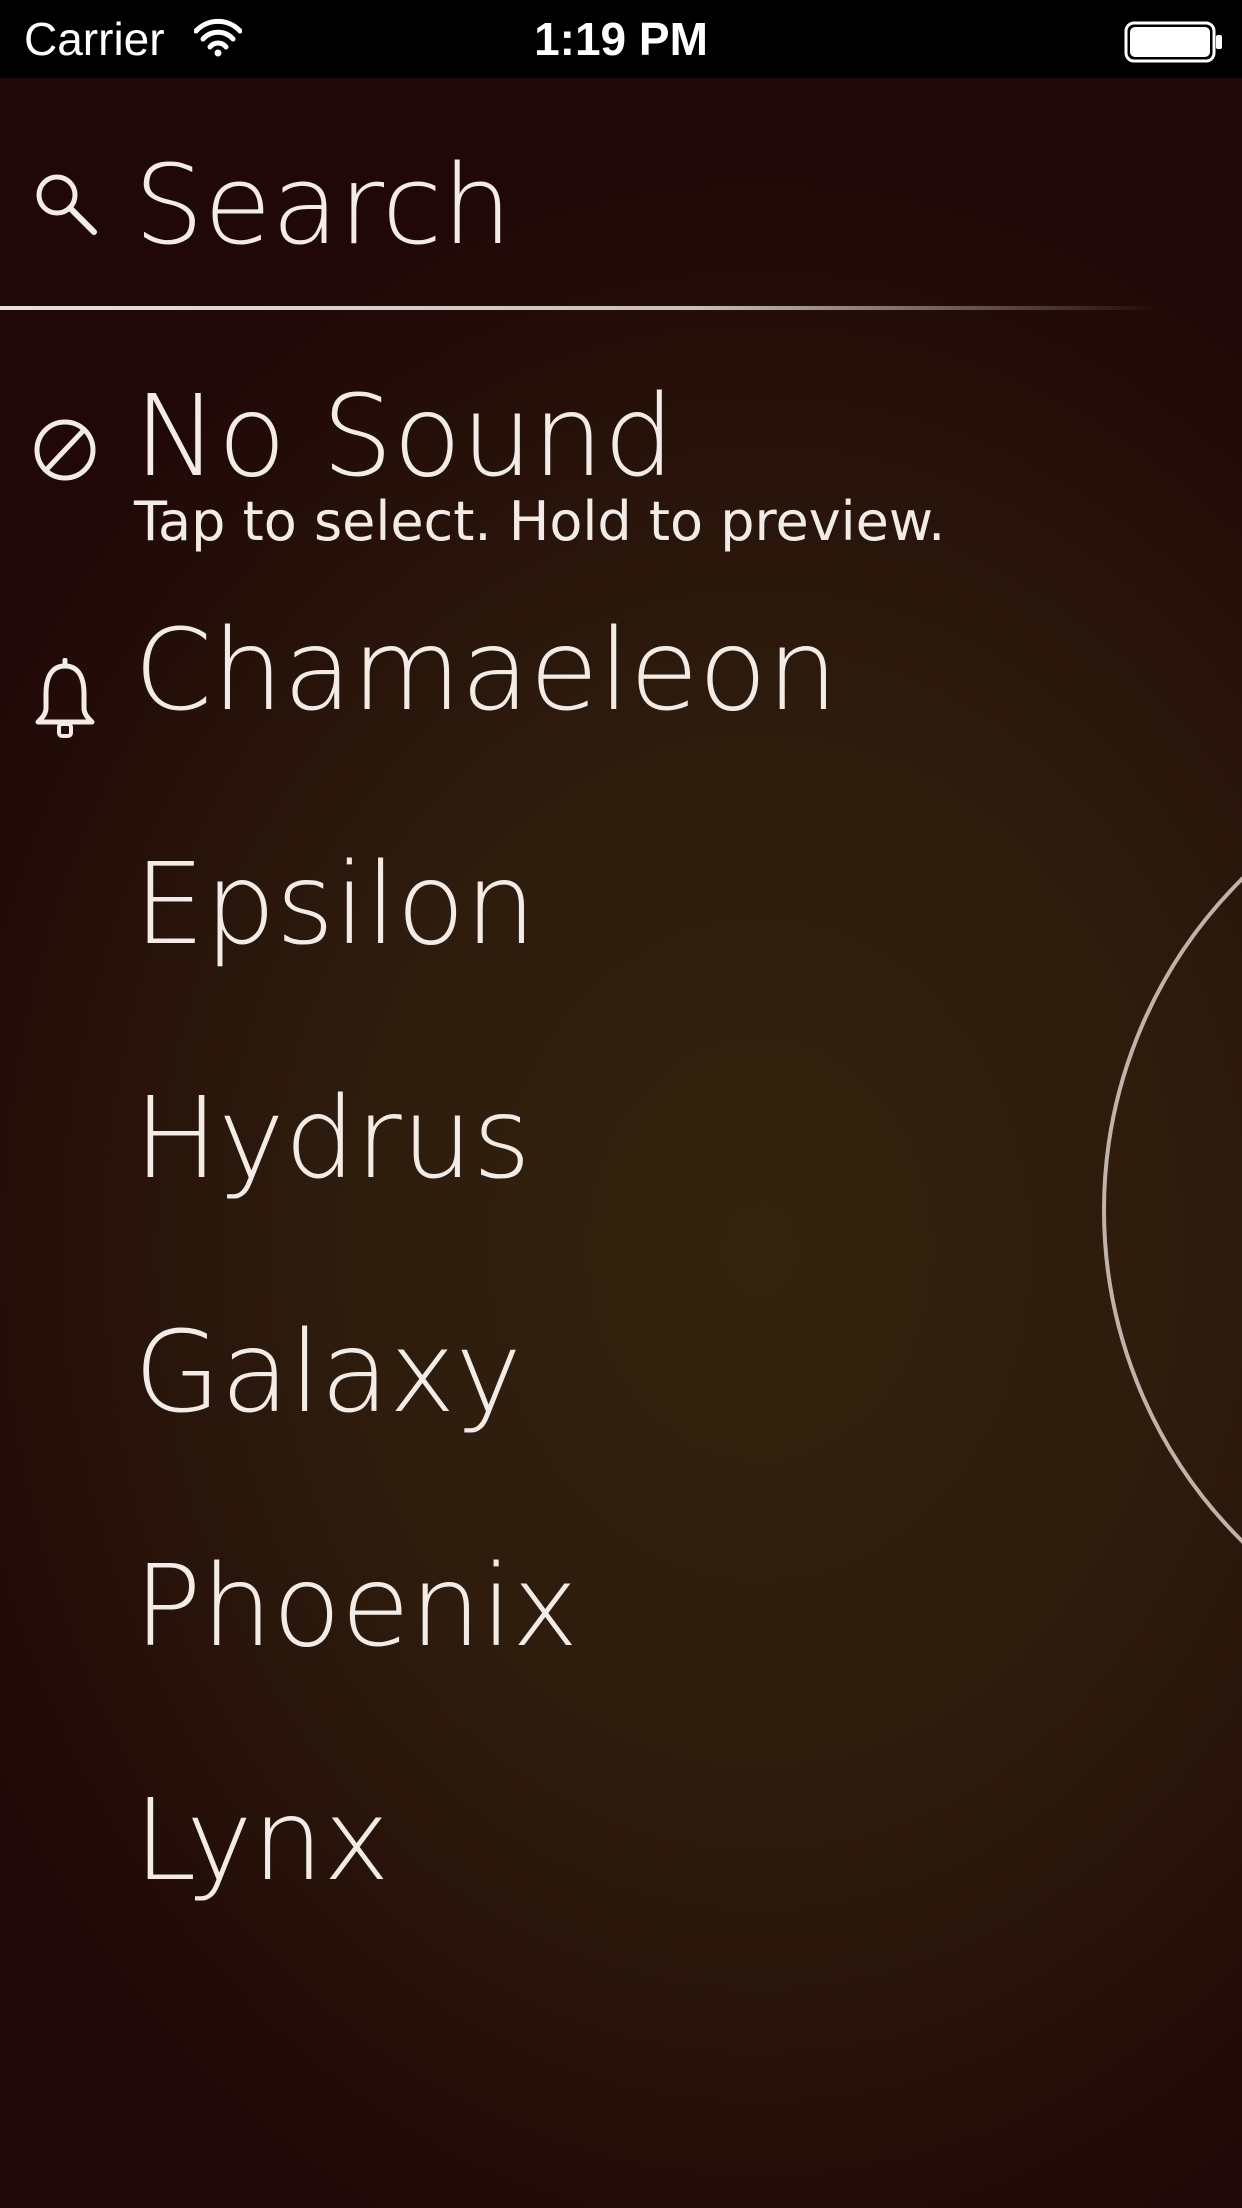 This screenshot has height=2208, width=1242. Describe the element at coordinates (500, 1876) in the screenshot. I see `sound-item-lynx: Lynx` at that location.